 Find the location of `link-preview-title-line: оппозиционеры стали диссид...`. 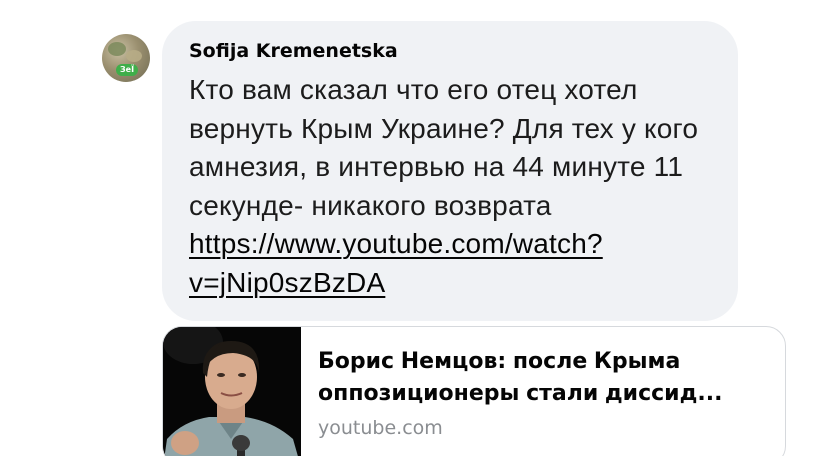

link-preview-title-line: оппозиционеры стали диссид... is located at coordinates (520, 393).